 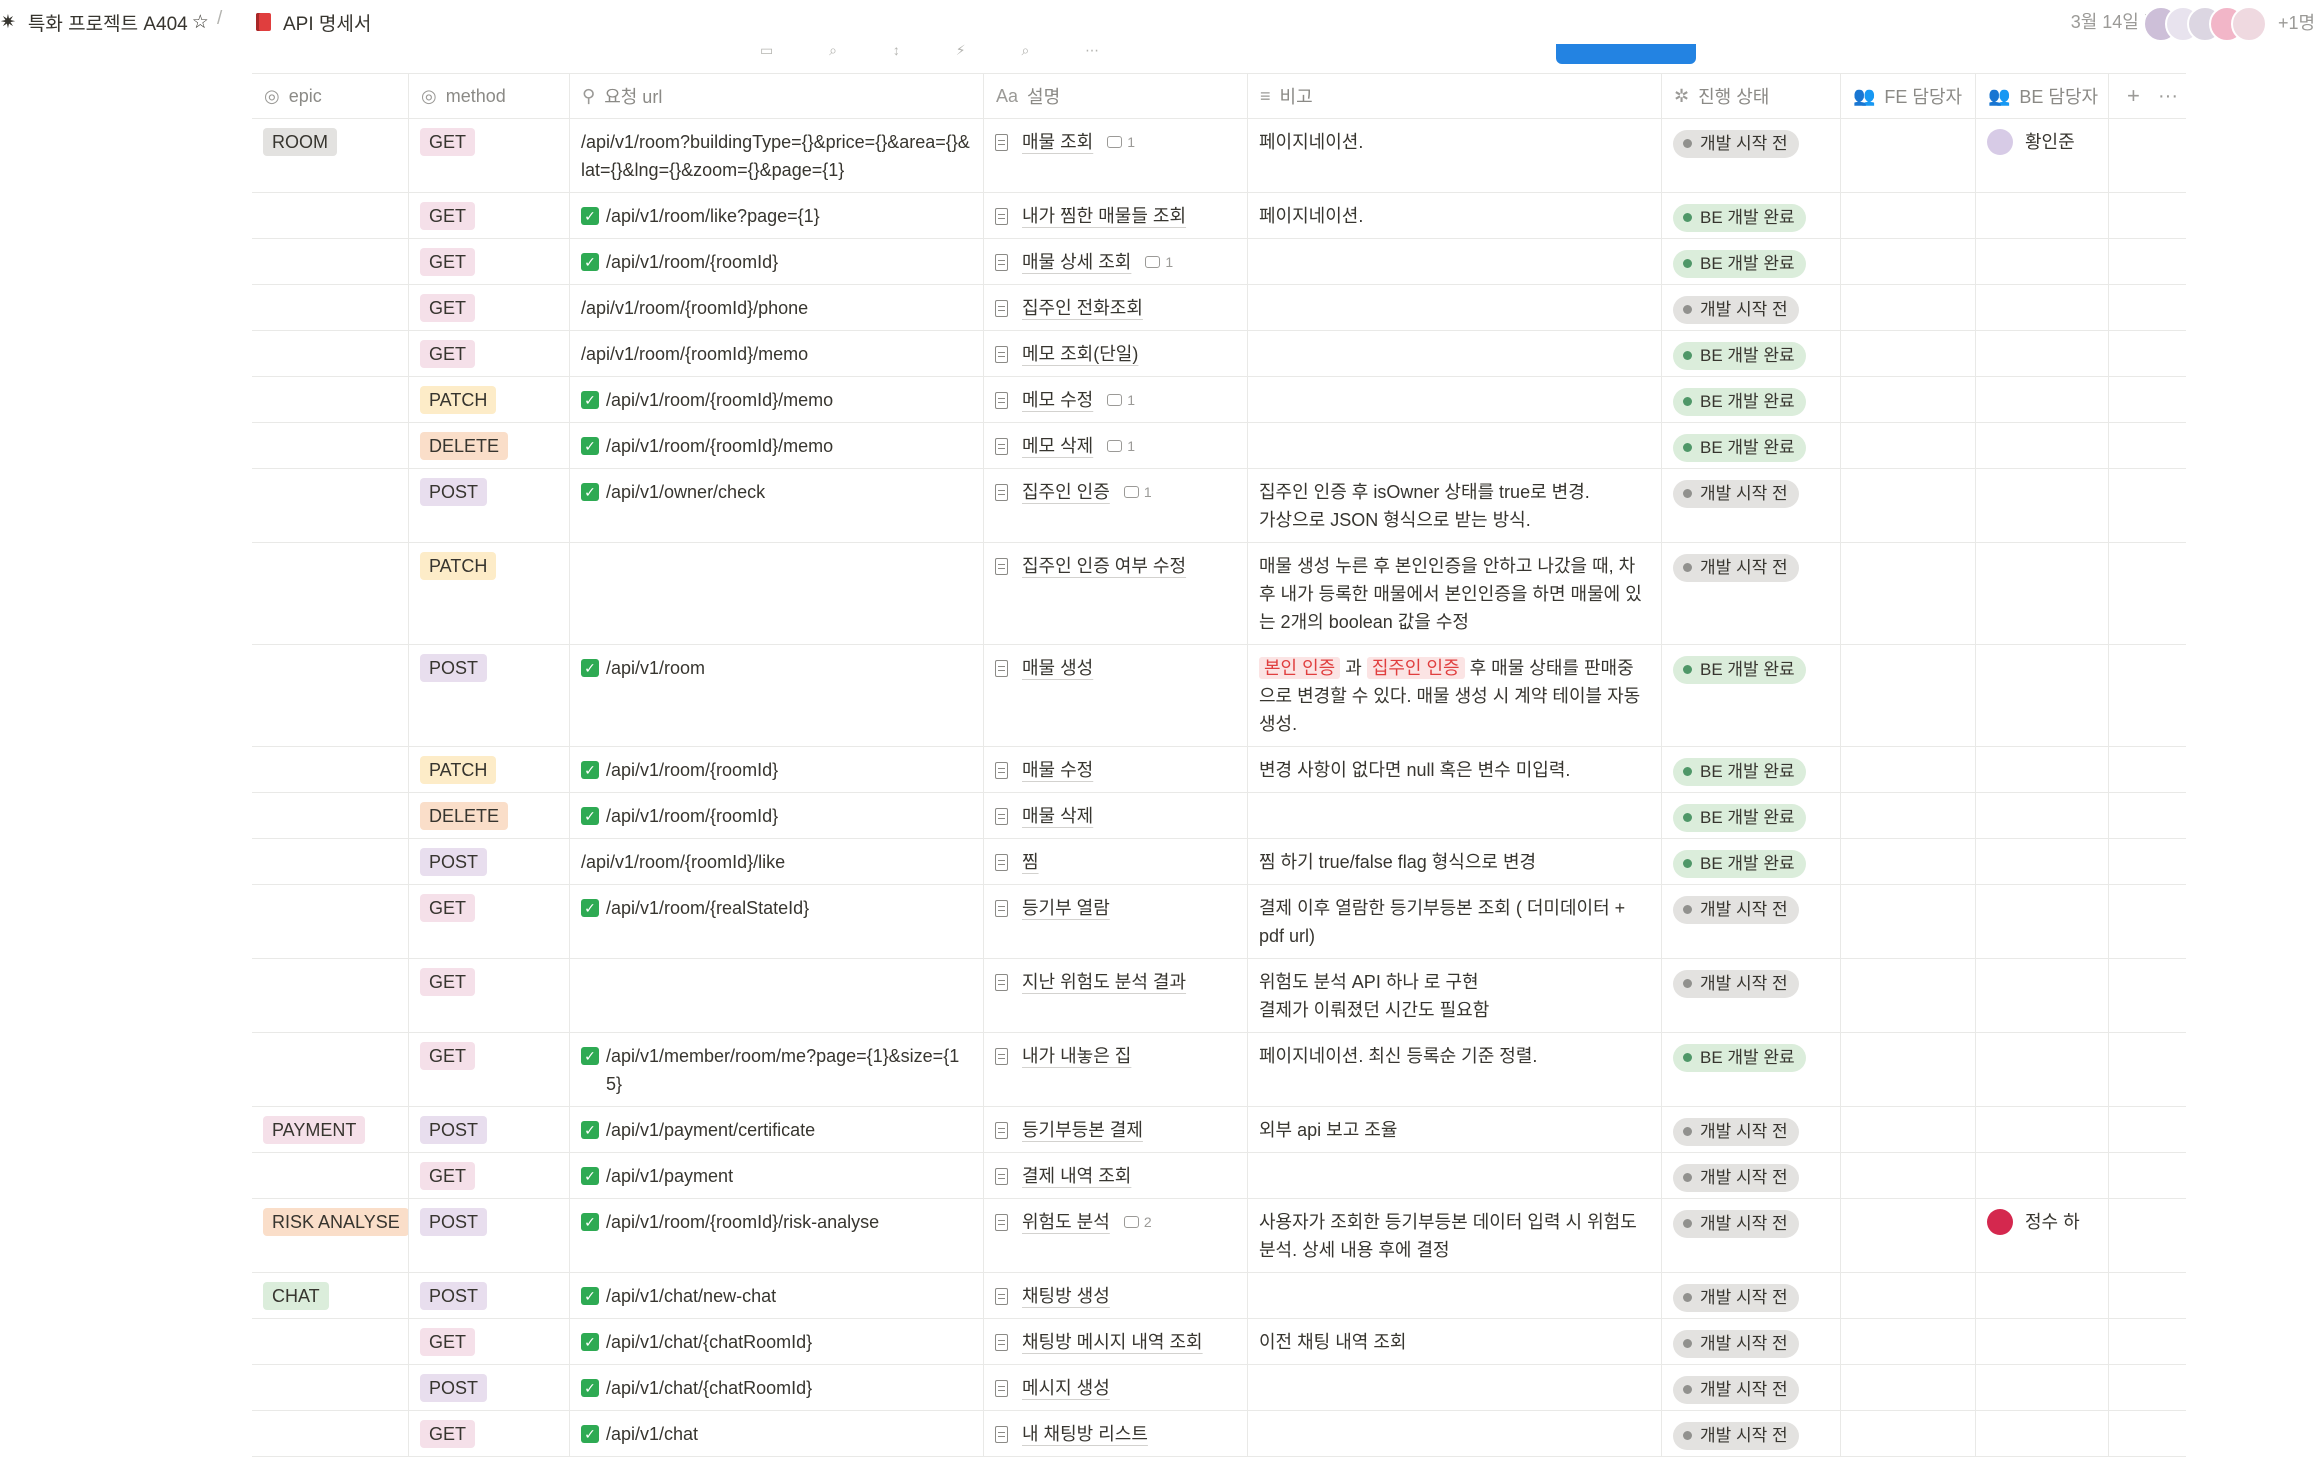 What do you see at coordinates (777, 1295) in the screenshot?
I see `cell-url: ✓ /api/v1/chat/new-chat` at bounding box center [777, 1295].